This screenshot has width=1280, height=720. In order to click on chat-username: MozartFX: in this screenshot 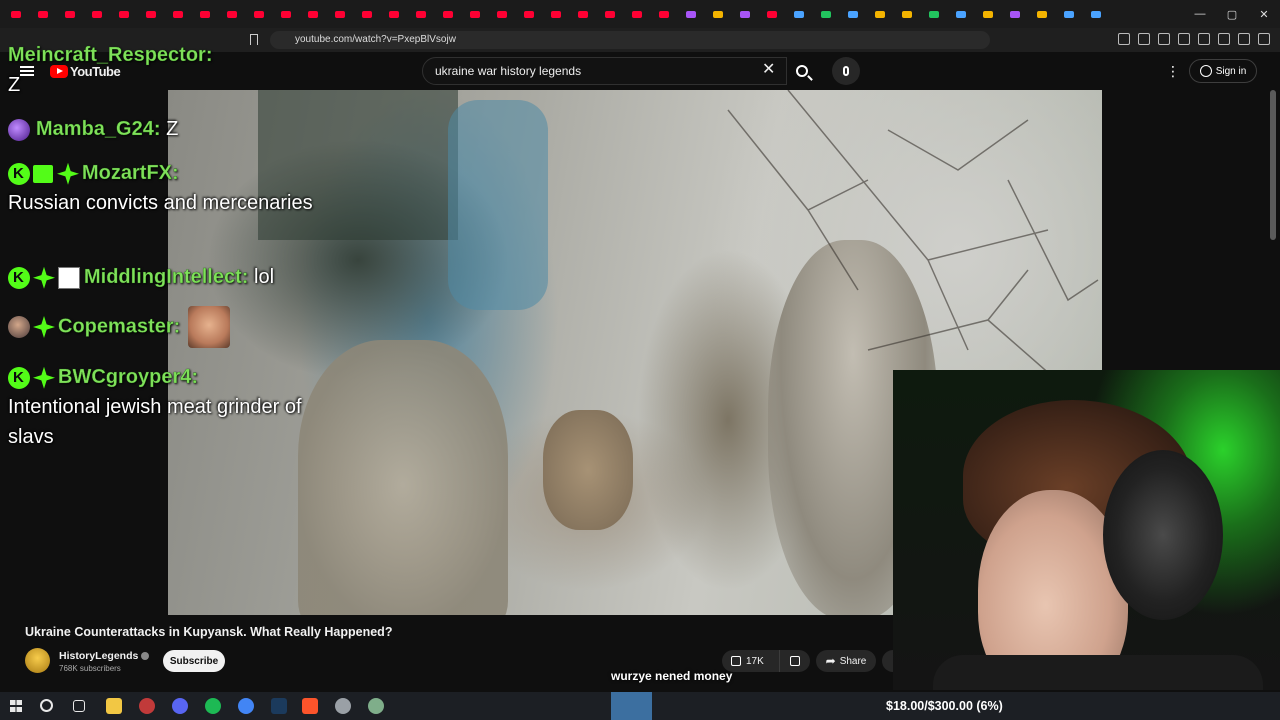, I will do `click(130, 173)`.